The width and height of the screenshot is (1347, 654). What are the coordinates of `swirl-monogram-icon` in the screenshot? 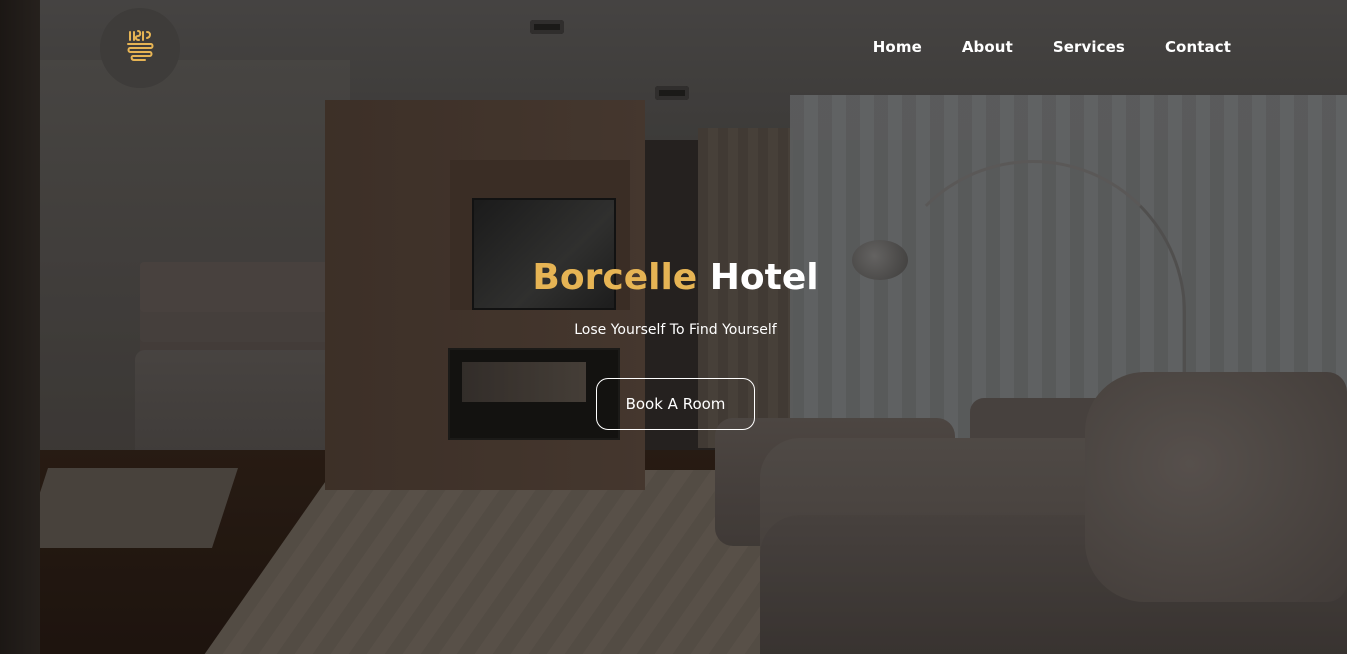 It's located at (140, 48).